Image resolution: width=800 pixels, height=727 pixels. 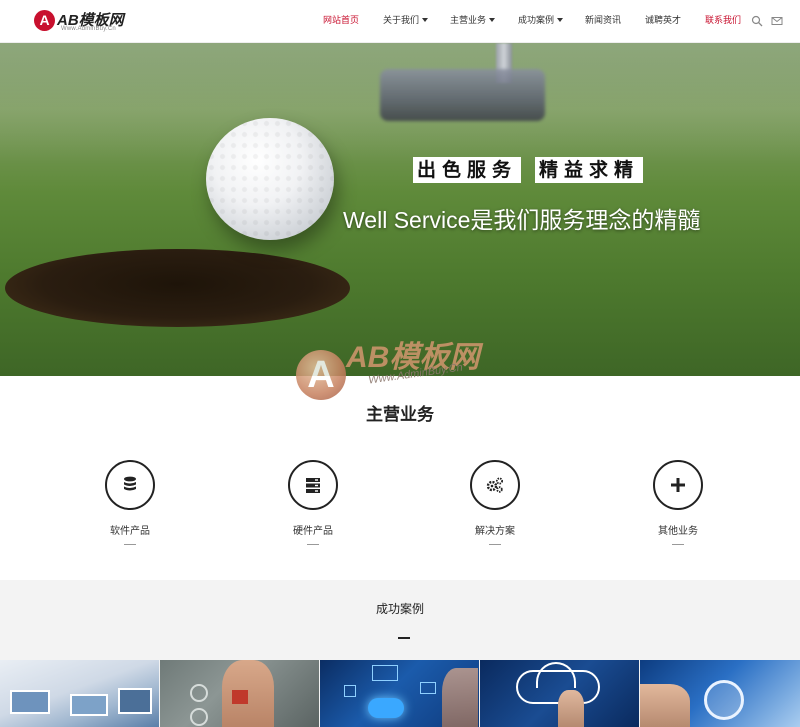 I want to click on service-label: 软件产品, so click(x=130, y=531).